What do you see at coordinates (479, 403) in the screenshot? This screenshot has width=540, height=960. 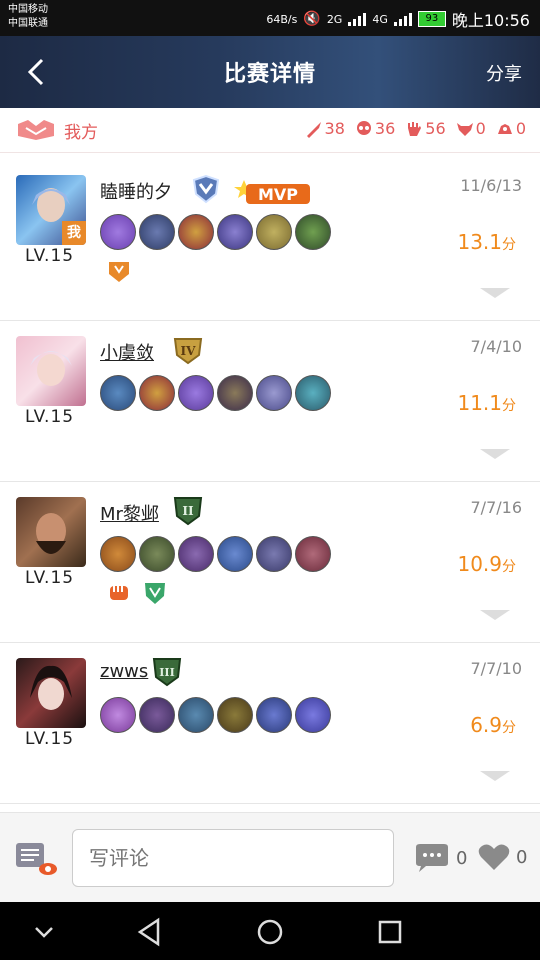 I see `score-value: 11.1` at bounding box center [479, 403].